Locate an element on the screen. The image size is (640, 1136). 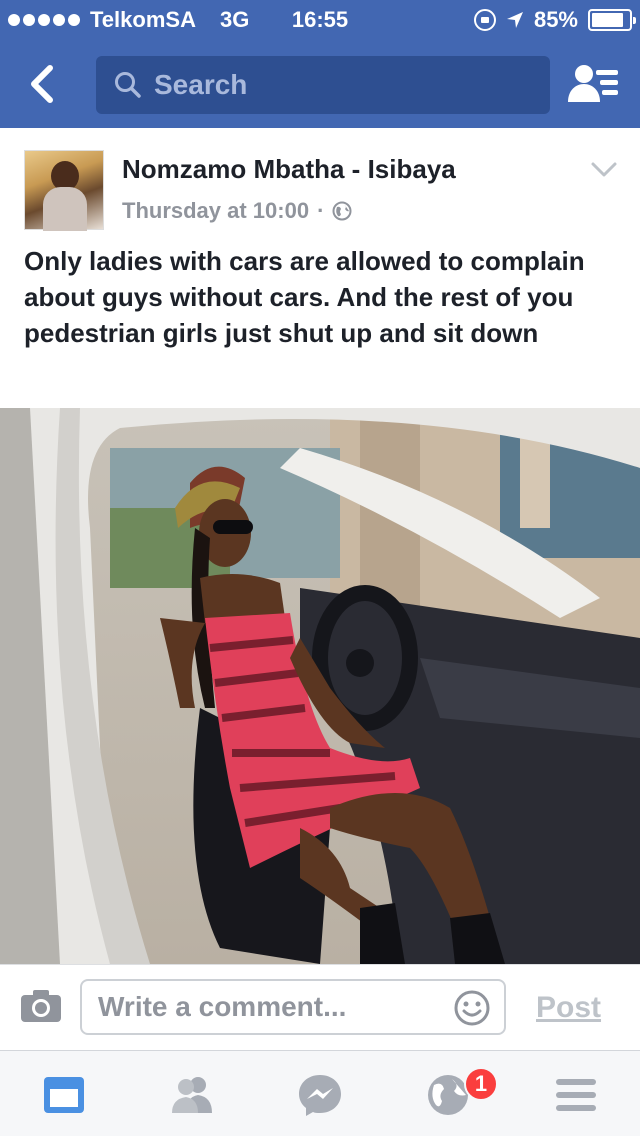
navigation-bar: Search is located at coordinates (320, 84).